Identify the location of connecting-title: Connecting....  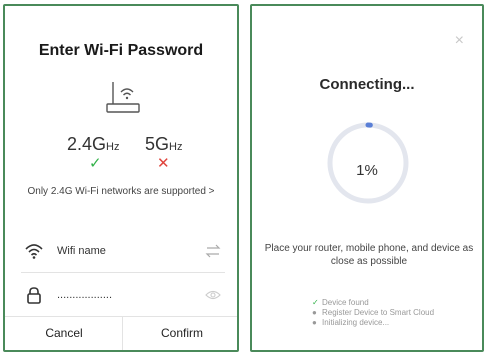
(367, 84).